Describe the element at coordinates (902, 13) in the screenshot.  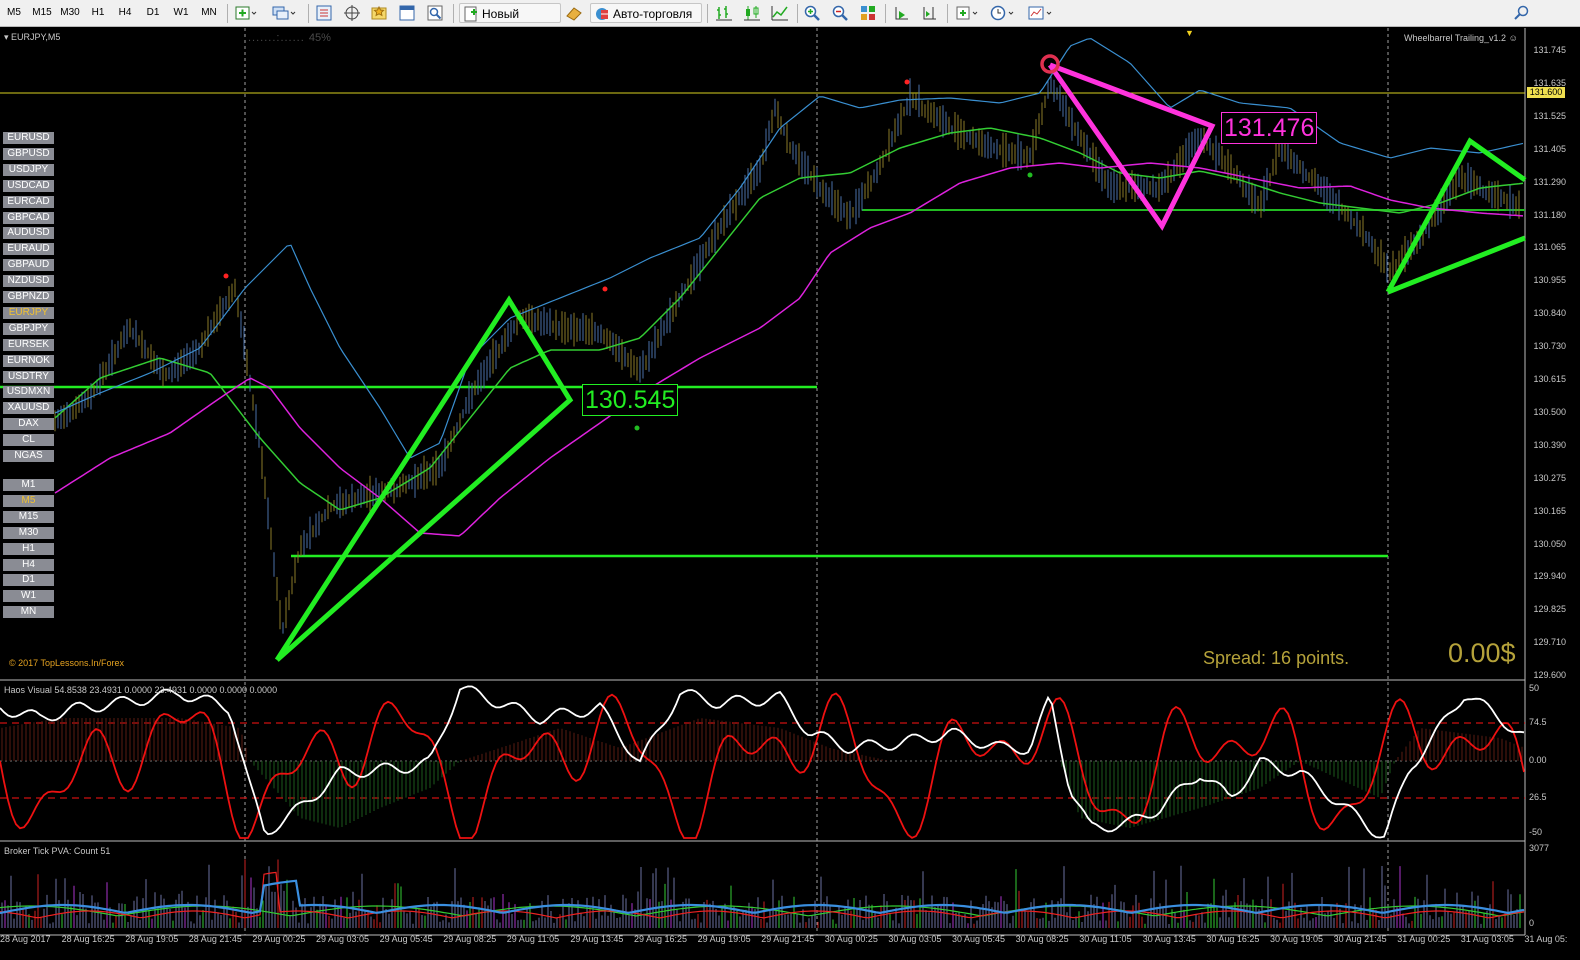
I see `auto-scroll-icon` at that location.